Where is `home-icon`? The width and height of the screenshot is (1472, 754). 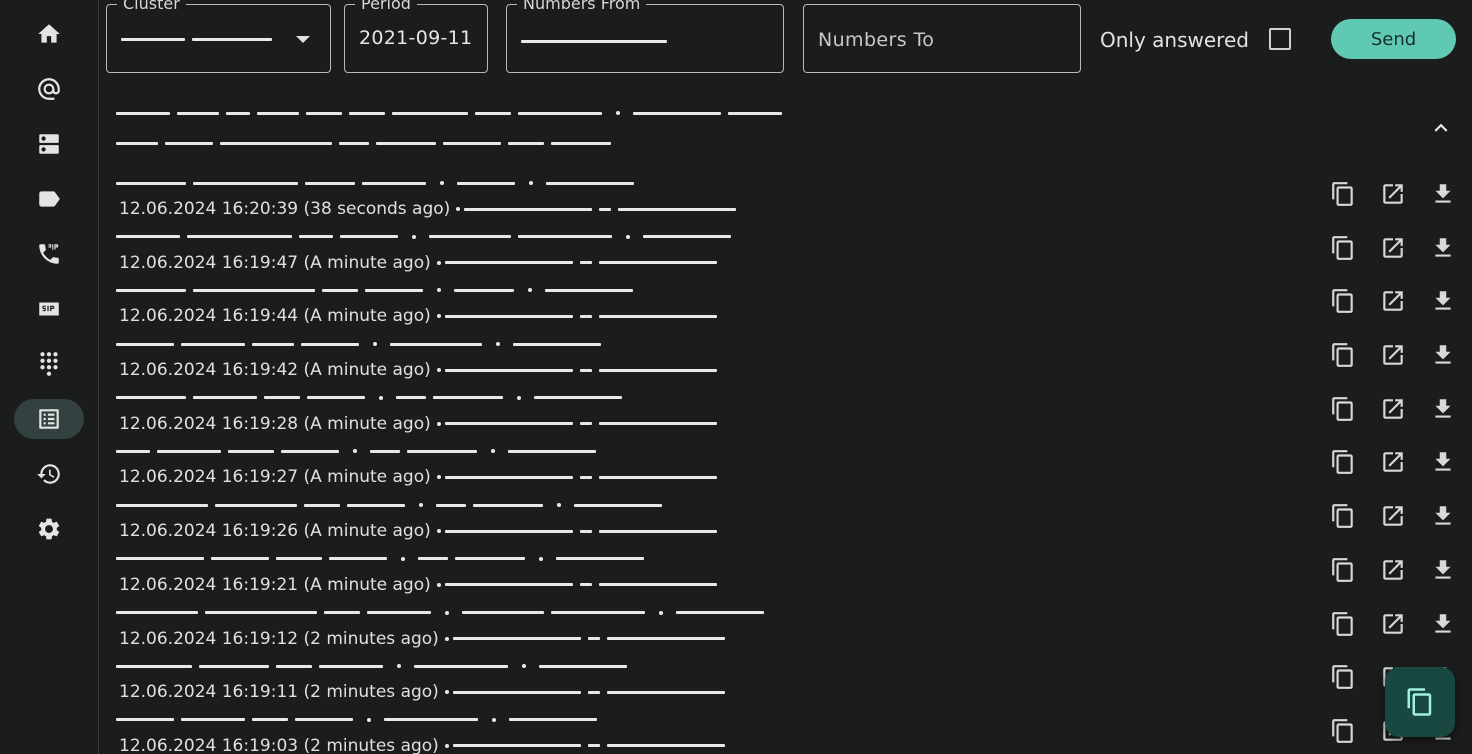 home-icon is located at coordinates (49, 33).